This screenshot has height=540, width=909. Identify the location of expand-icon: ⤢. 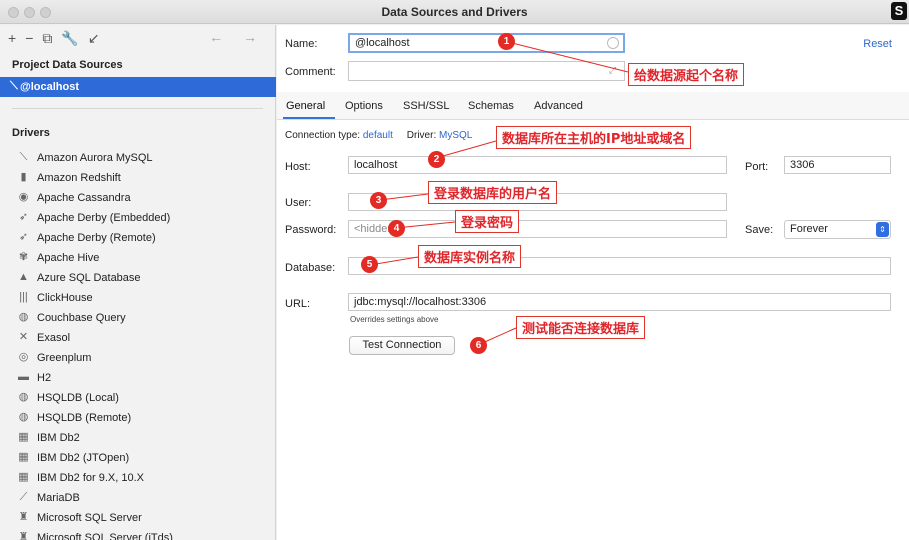
(612, 70).